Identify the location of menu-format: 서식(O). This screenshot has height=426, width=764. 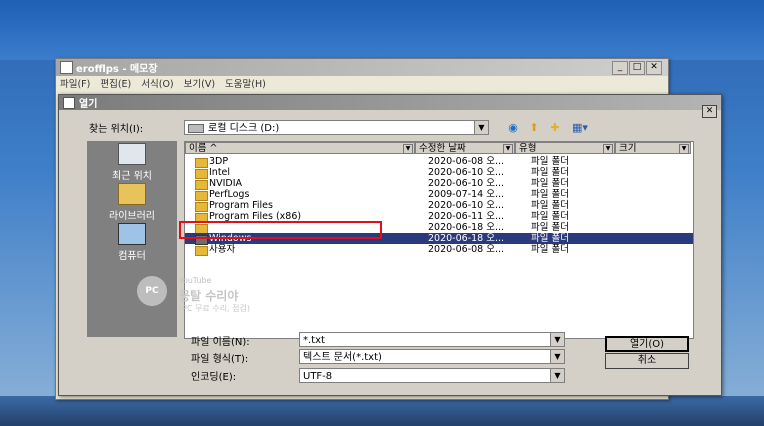
(157, 83).